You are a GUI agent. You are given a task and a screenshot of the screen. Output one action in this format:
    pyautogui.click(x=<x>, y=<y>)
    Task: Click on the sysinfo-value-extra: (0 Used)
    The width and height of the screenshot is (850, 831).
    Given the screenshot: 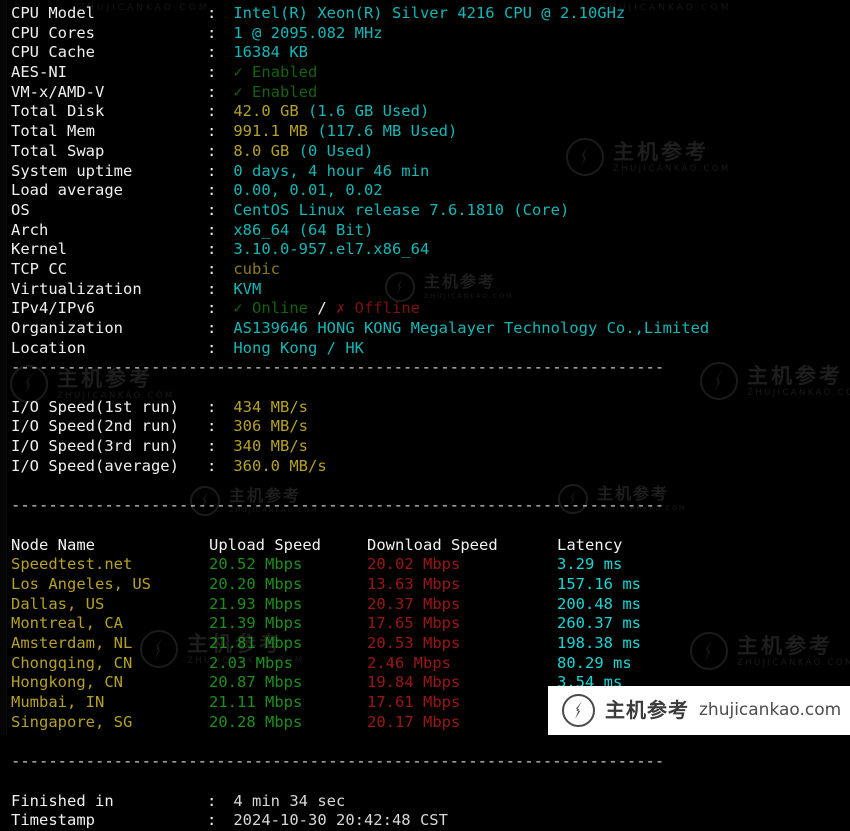 What is the action you would take?
    pyautogui.click(x=331, y=150)
    